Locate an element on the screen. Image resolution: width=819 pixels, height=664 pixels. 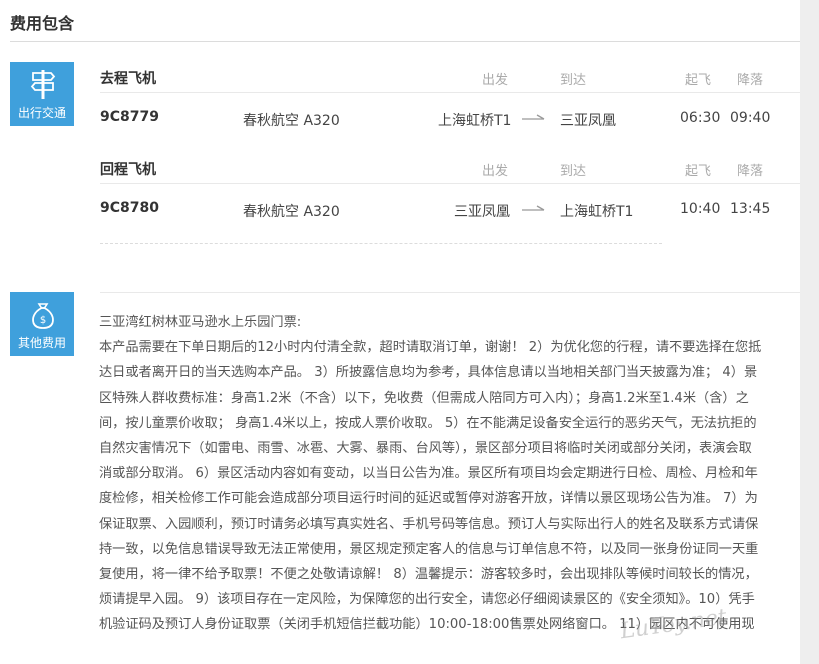
return-divider is located at coordinates (450, 183).